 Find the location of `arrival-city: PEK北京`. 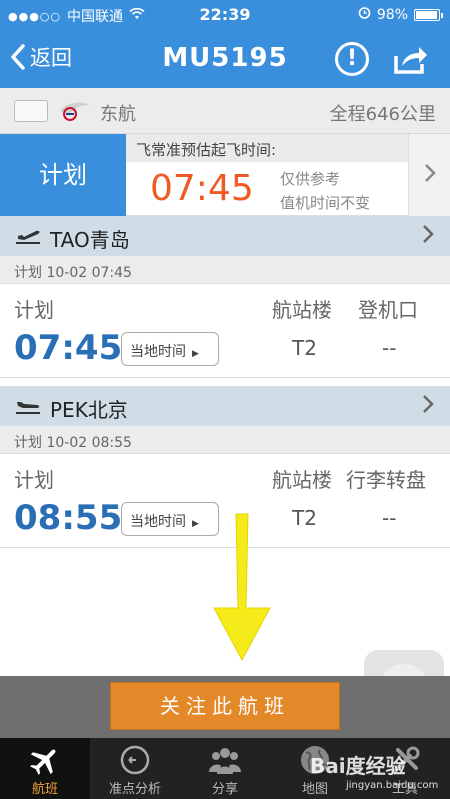

arrival-city: PEK北京 is located at coordinates (89, 410).